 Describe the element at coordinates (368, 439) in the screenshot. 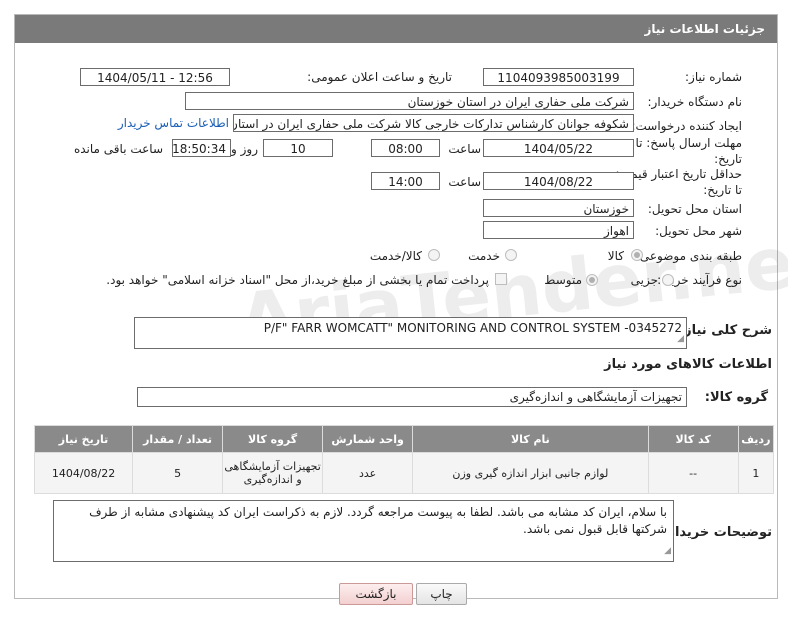

I see `col-unit: واحد شمارش` at that location.